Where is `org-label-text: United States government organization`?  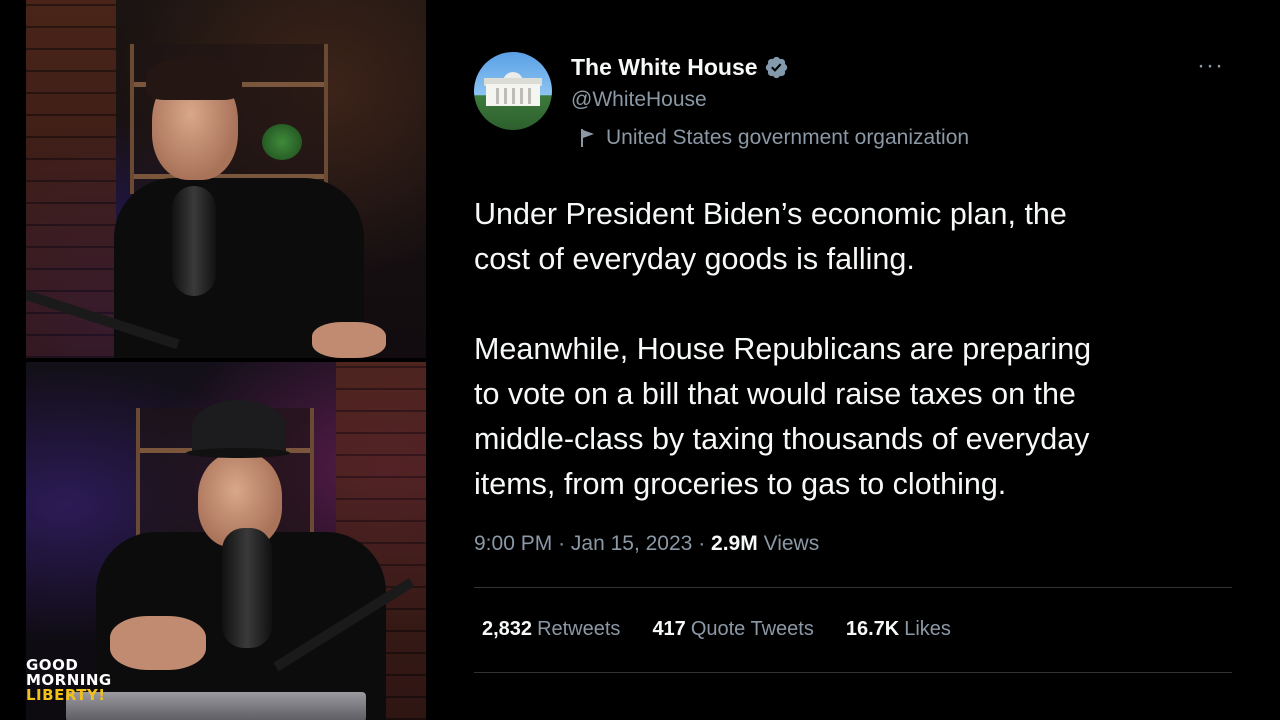 org-label-text: United States government organization is located at coordinates (788, 137).